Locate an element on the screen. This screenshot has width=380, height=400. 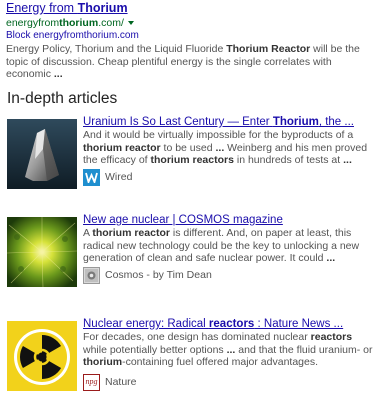
article-thumbnail-glow-image is located at coordinates (42, 252).